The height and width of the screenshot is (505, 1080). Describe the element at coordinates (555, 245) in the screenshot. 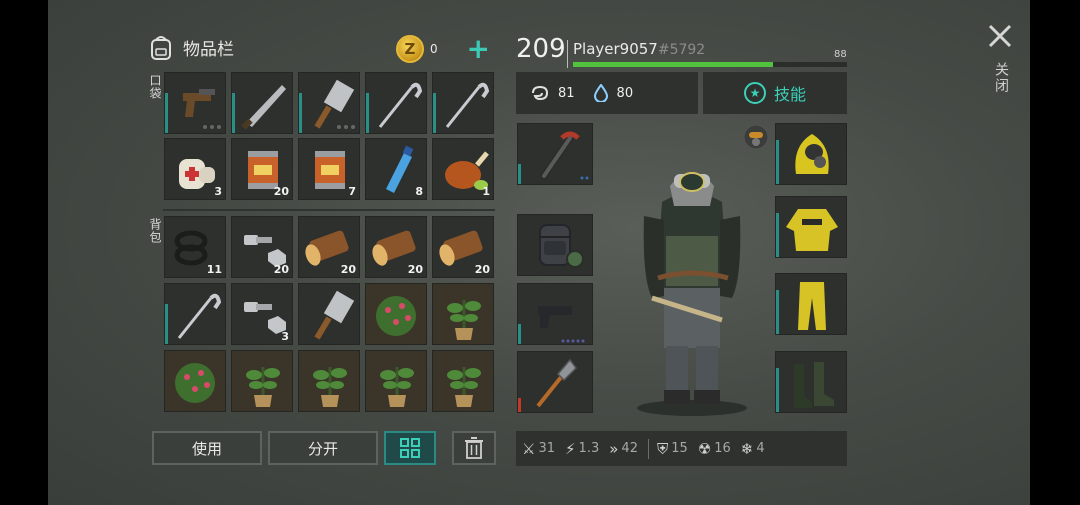

I see `equip-slot-backpack` at that location.